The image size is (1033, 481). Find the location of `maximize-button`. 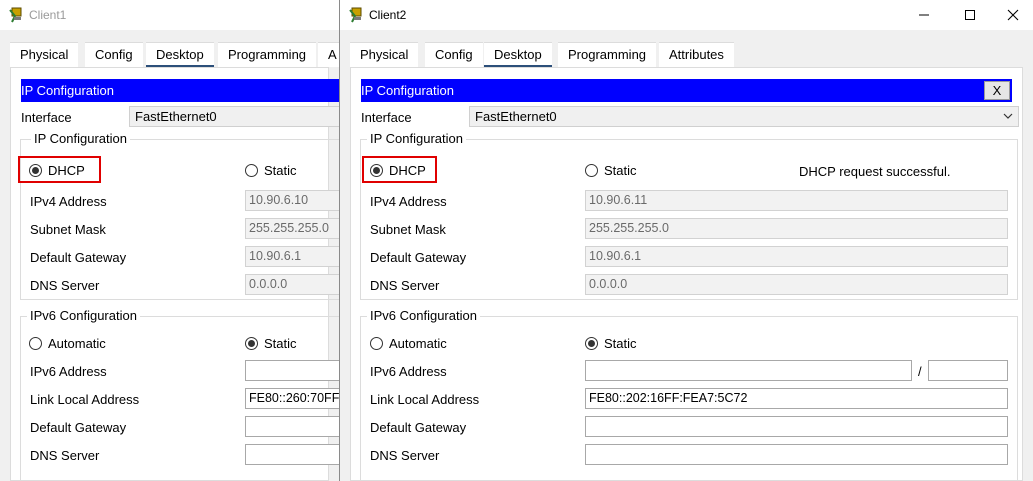

maximize-button is located at coordinates (970, 15).